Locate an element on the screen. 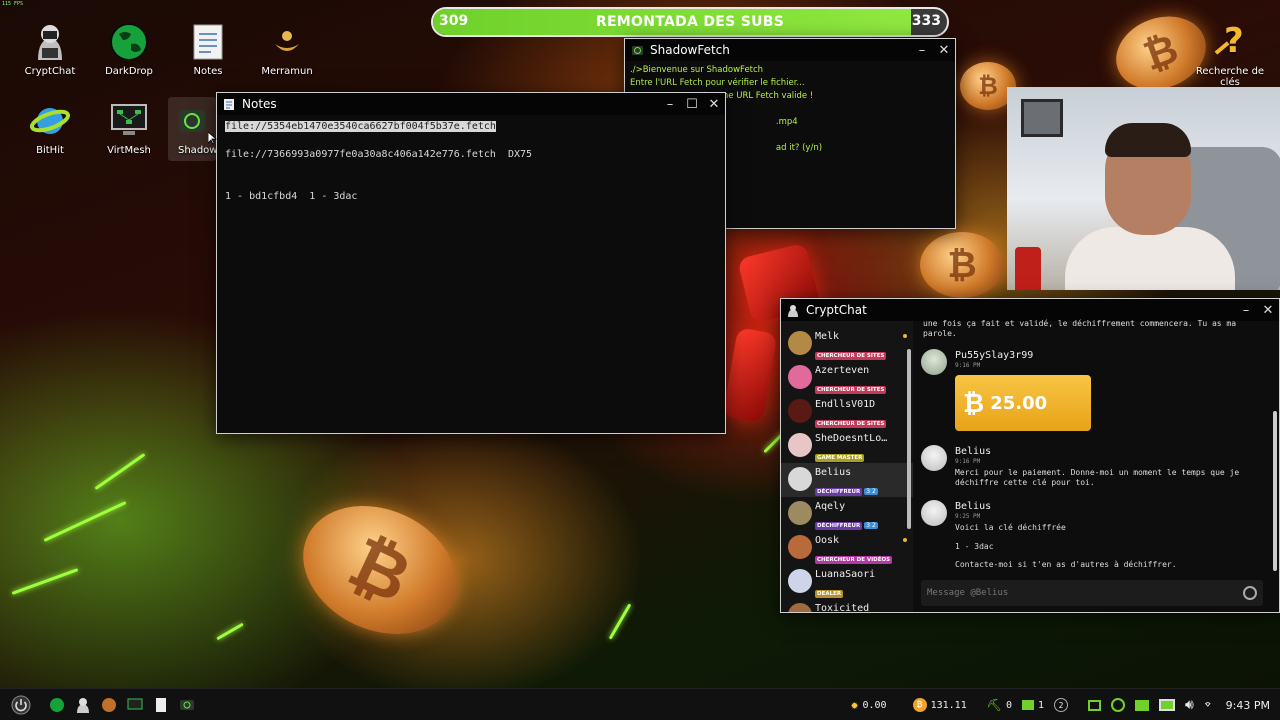 Image resolution: width=1280 pixels, height=720 pixels. tray-item-sync is located at coordinates (1118, 705).